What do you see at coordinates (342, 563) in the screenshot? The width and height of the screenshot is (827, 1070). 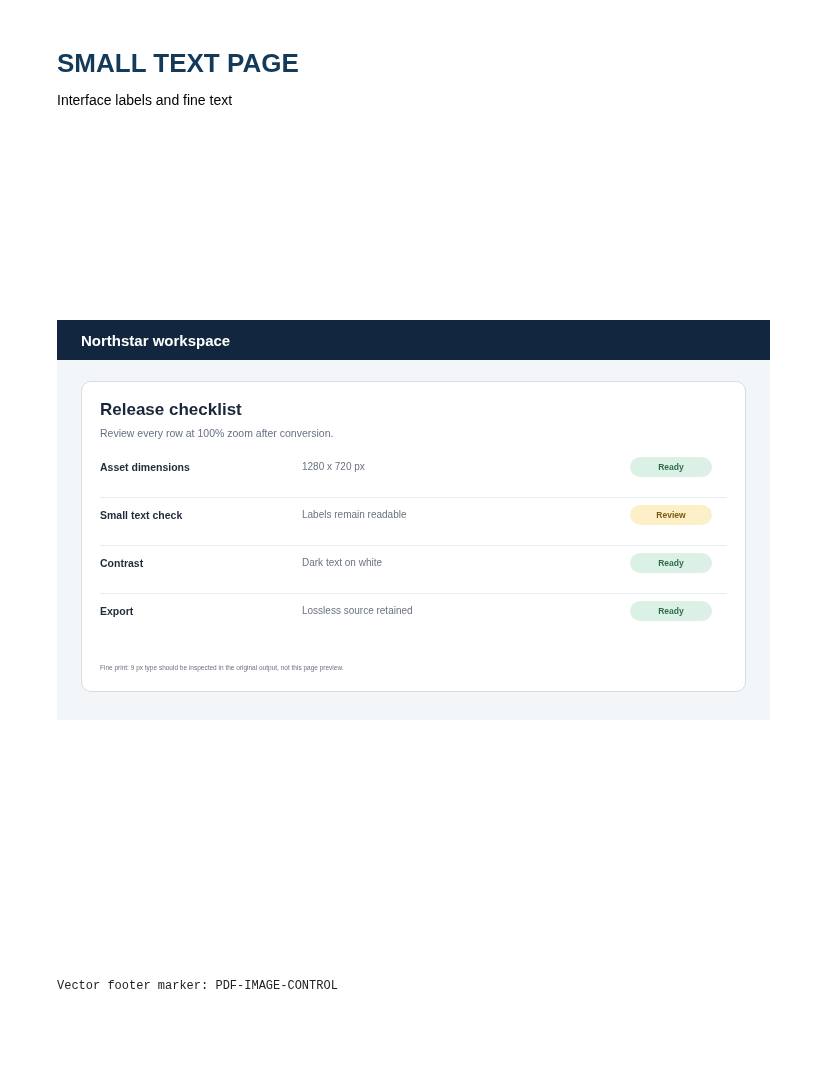 I see `row-value: Dark text on white` at bounding box center [342, 563].